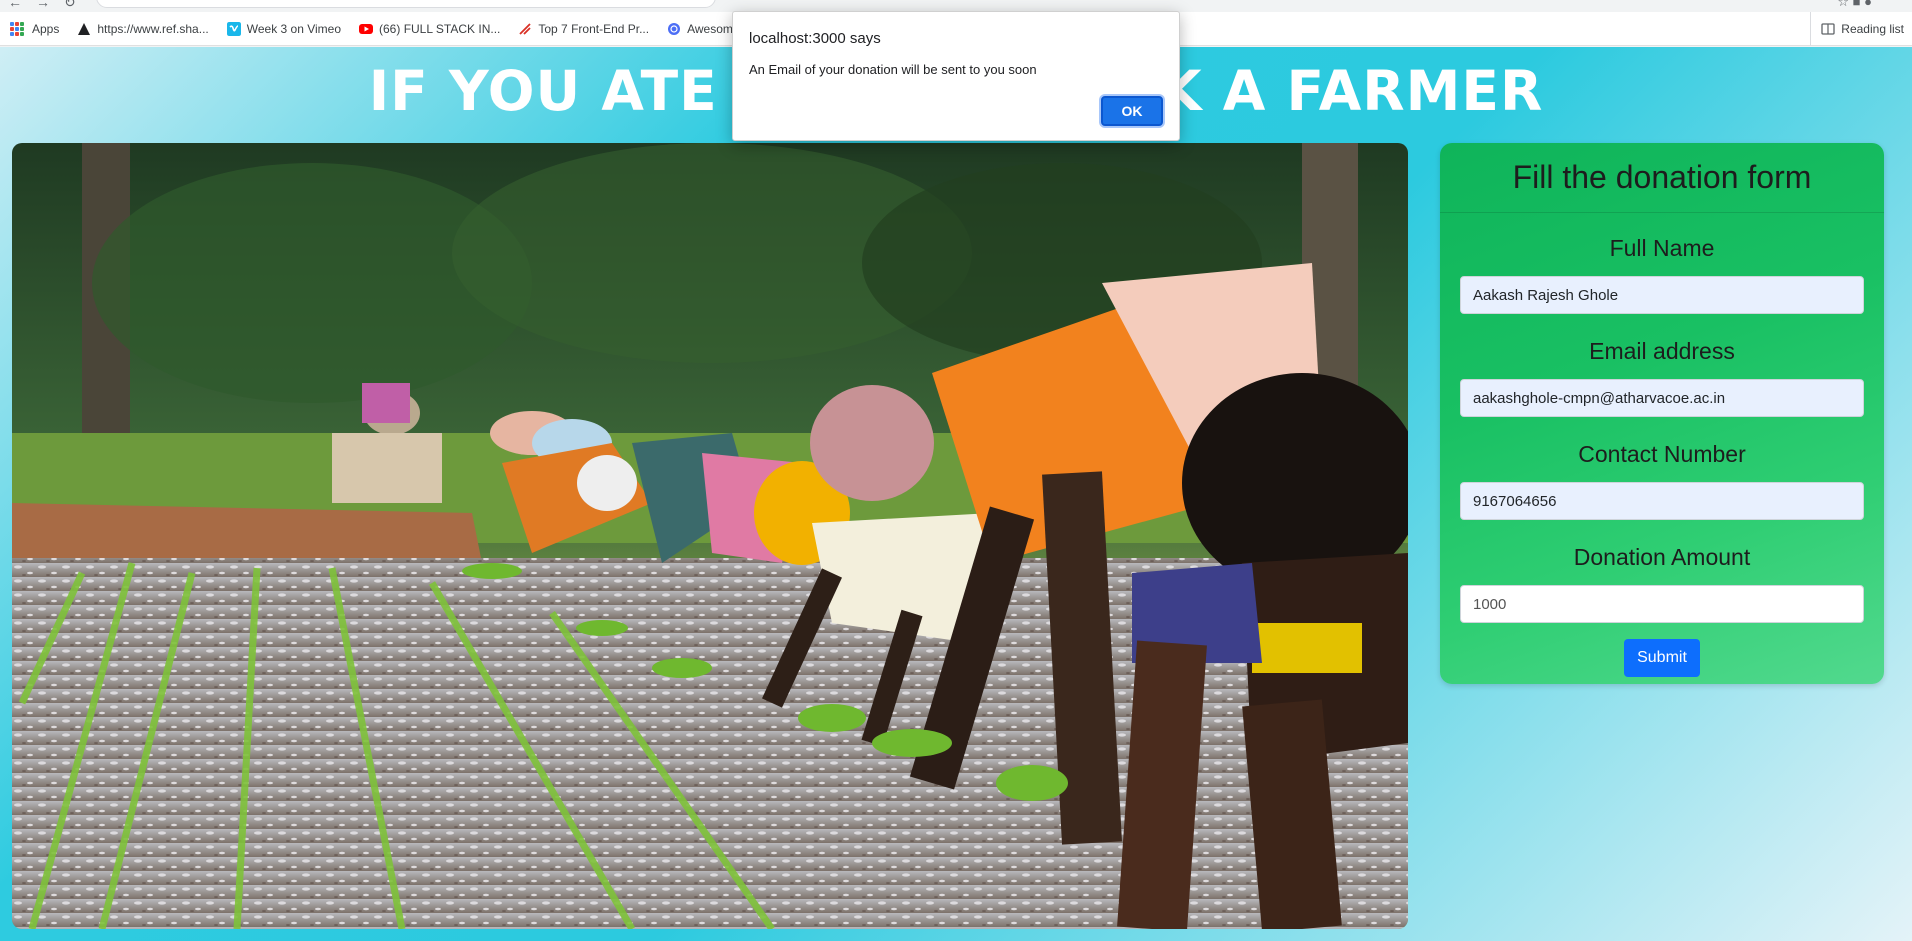  What do you see at coordinates (1662, 351) in the screenshot?
I see `email-label: Email address` at bounding box center [1662, 351].